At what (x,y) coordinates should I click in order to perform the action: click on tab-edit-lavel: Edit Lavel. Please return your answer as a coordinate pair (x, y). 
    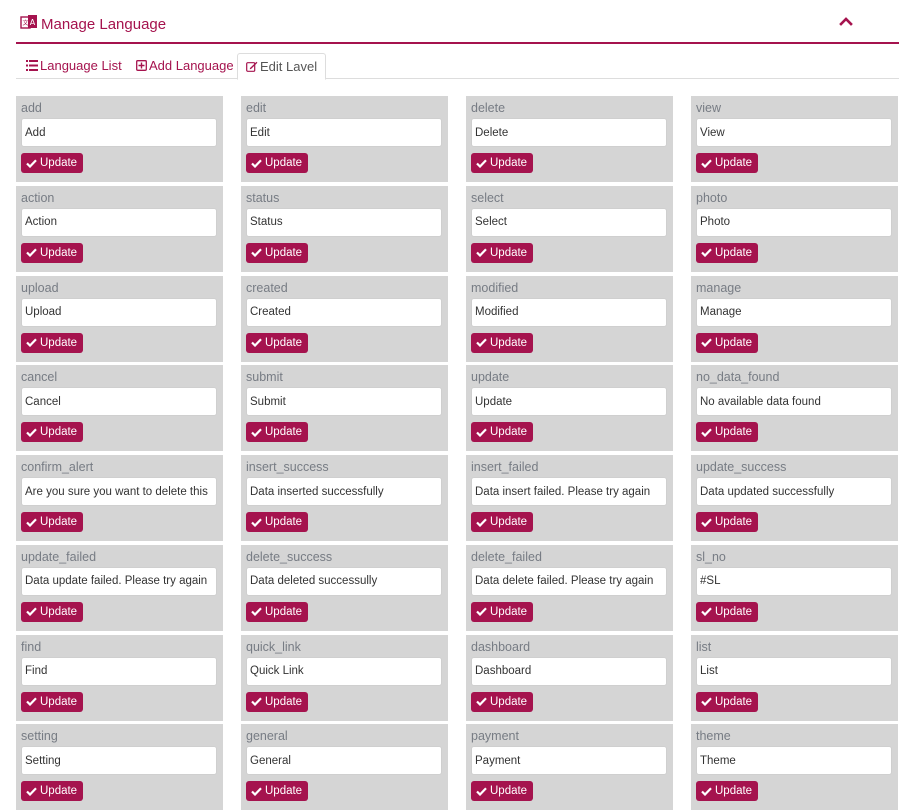
    Looking at the image, I should click on (282, 66).